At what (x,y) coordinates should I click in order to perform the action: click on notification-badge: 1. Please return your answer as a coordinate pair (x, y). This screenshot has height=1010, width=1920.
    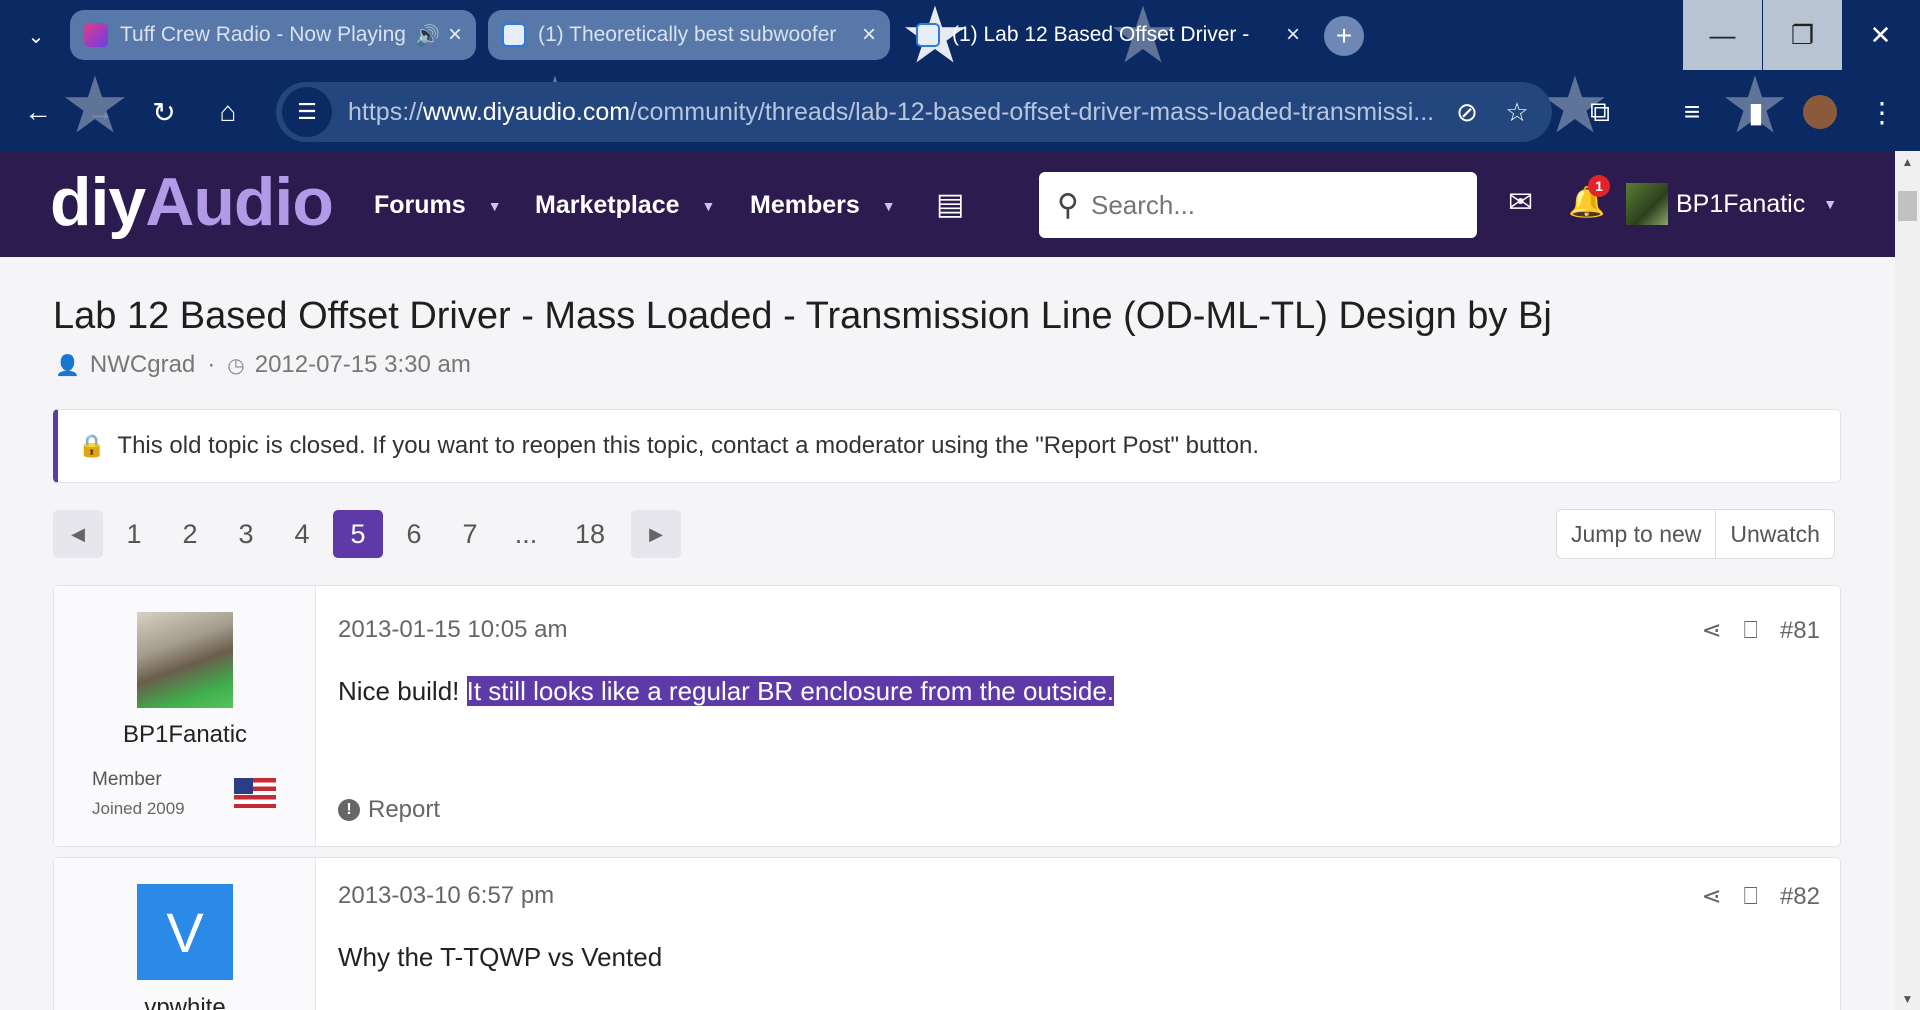
    Looking at the image, I should click on (1599, 186).